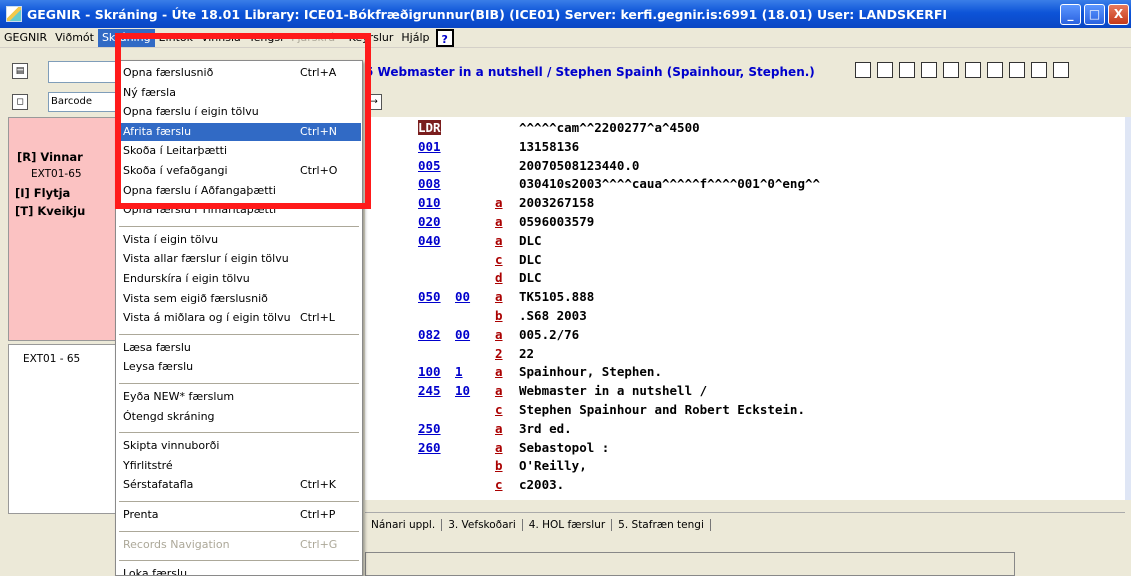  What do you see at coordinates (239, 397) in the screenshot?
I see `menu-item: Eyða NEW* færslum` at bounding box center [239, 397].